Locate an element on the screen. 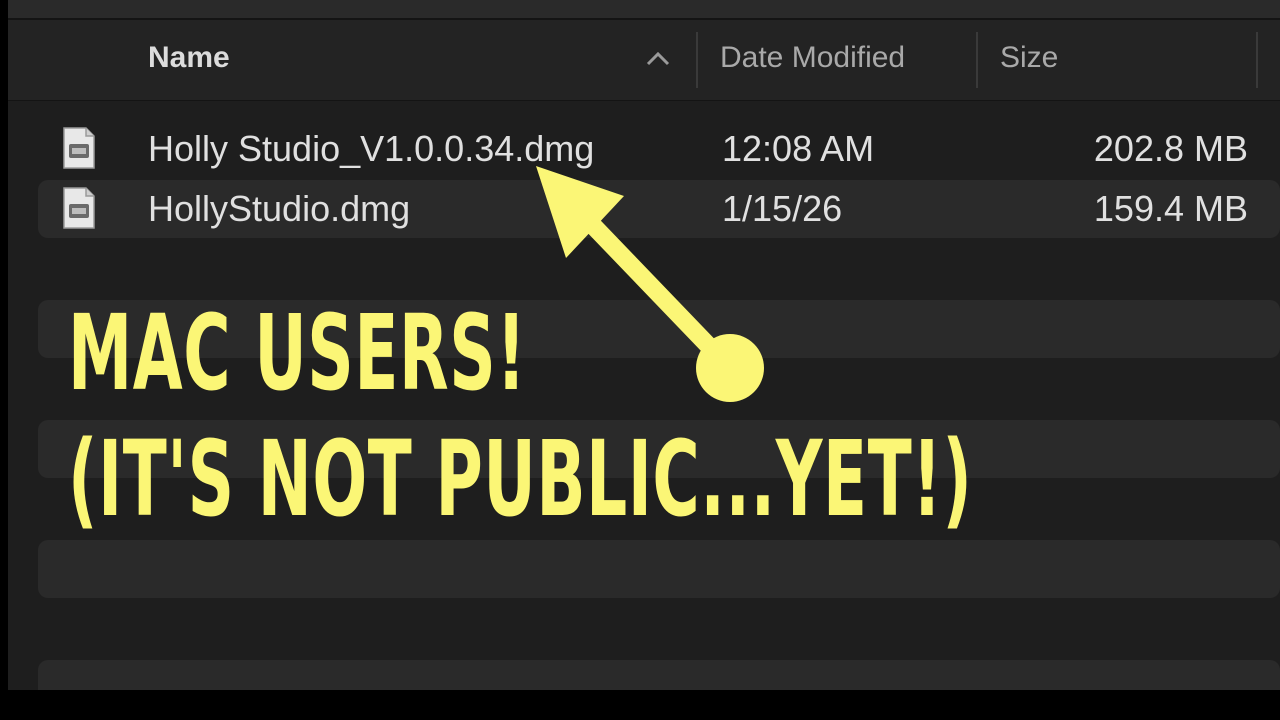  overlay-subheadline: (IT'S NOT PUBLIC...YET!) is located at coordinates (520, 479).